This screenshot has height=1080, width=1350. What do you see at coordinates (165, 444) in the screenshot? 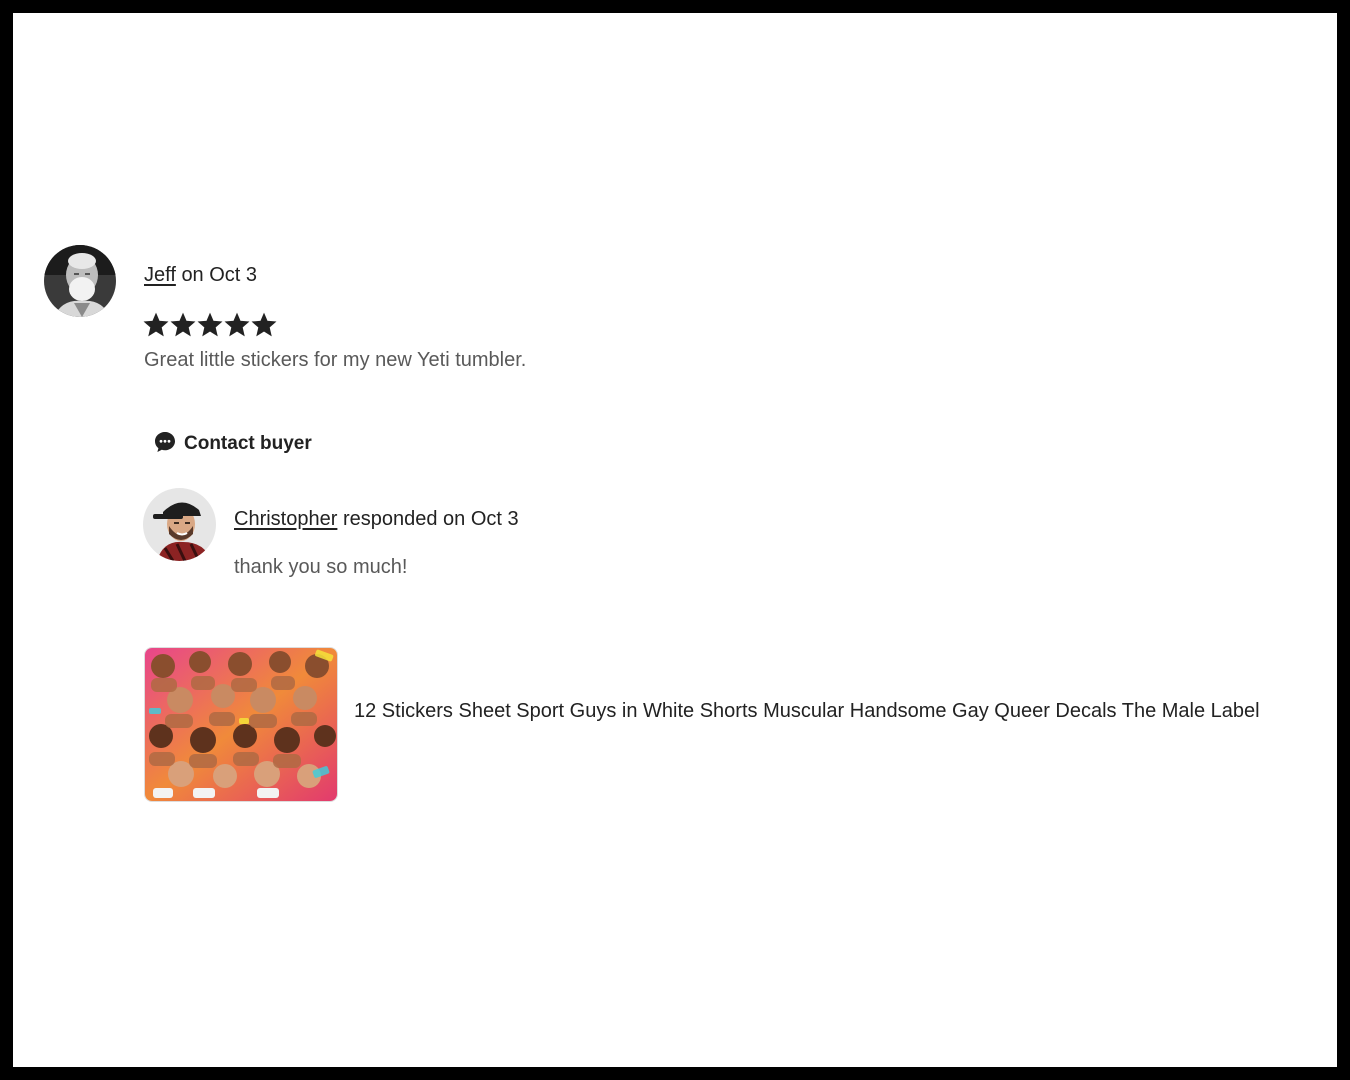
I see `chat-bubble-icon` at bounding box center [165, 444].